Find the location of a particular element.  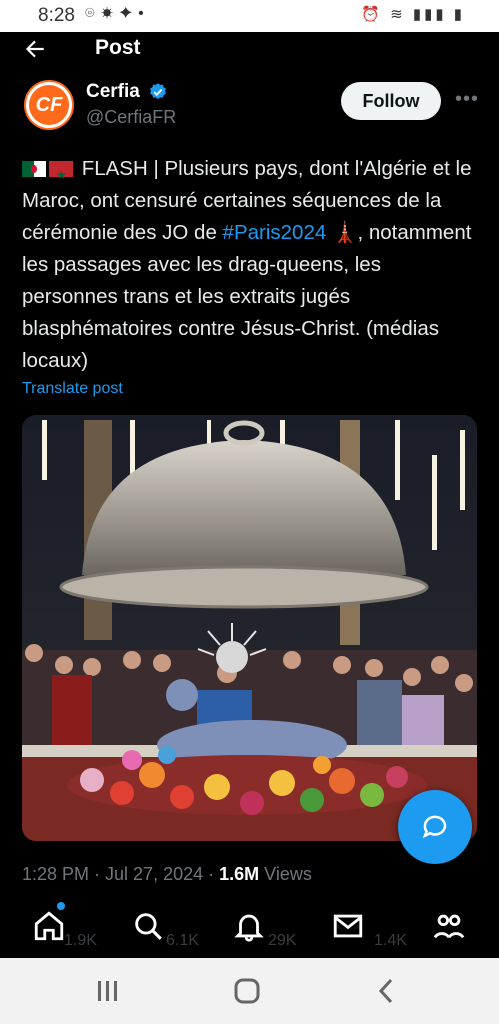

messages-envelope-icon is located at coordinates (348, 926).